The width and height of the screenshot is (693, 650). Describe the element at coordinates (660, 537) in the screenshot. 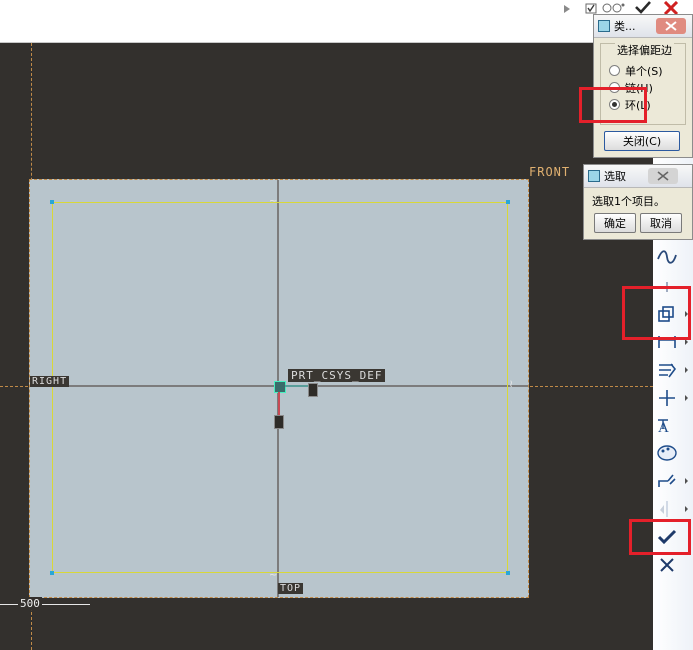

I see `highlight-accept-tool` at that location.